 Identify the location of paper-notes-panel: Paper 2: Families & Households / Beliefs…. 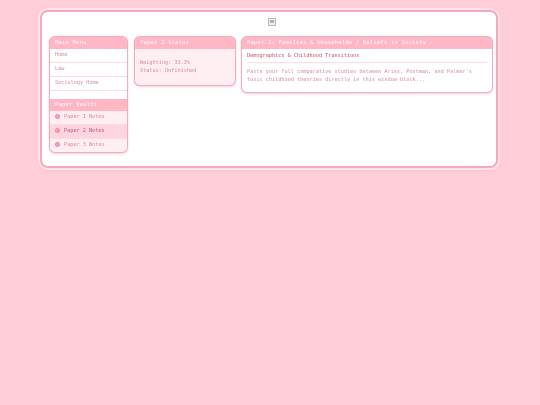
(367, 64).